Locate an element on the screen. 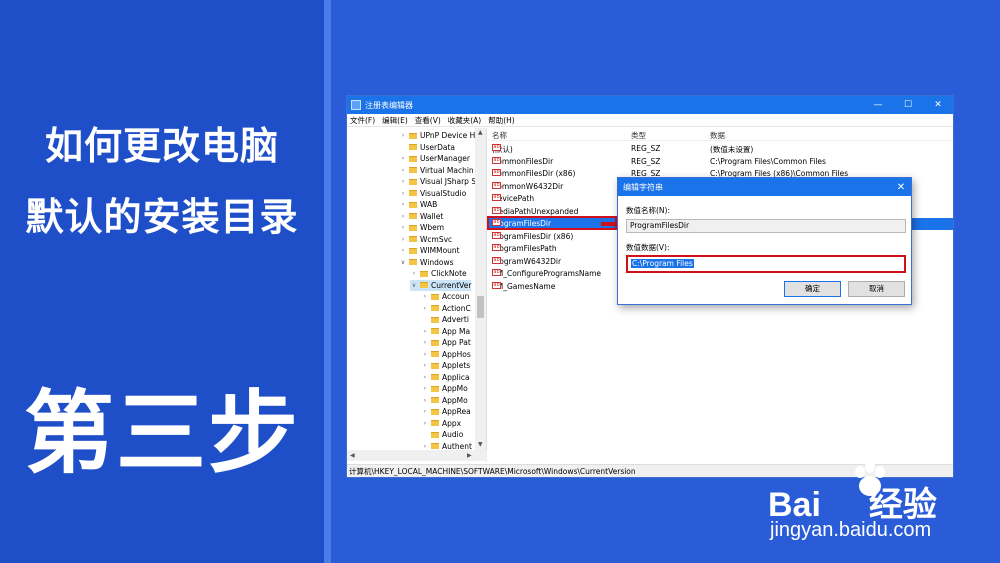 This screenshot has width=1000, height=563. tree-item: › Wbem is located at coordinates (421, 227).